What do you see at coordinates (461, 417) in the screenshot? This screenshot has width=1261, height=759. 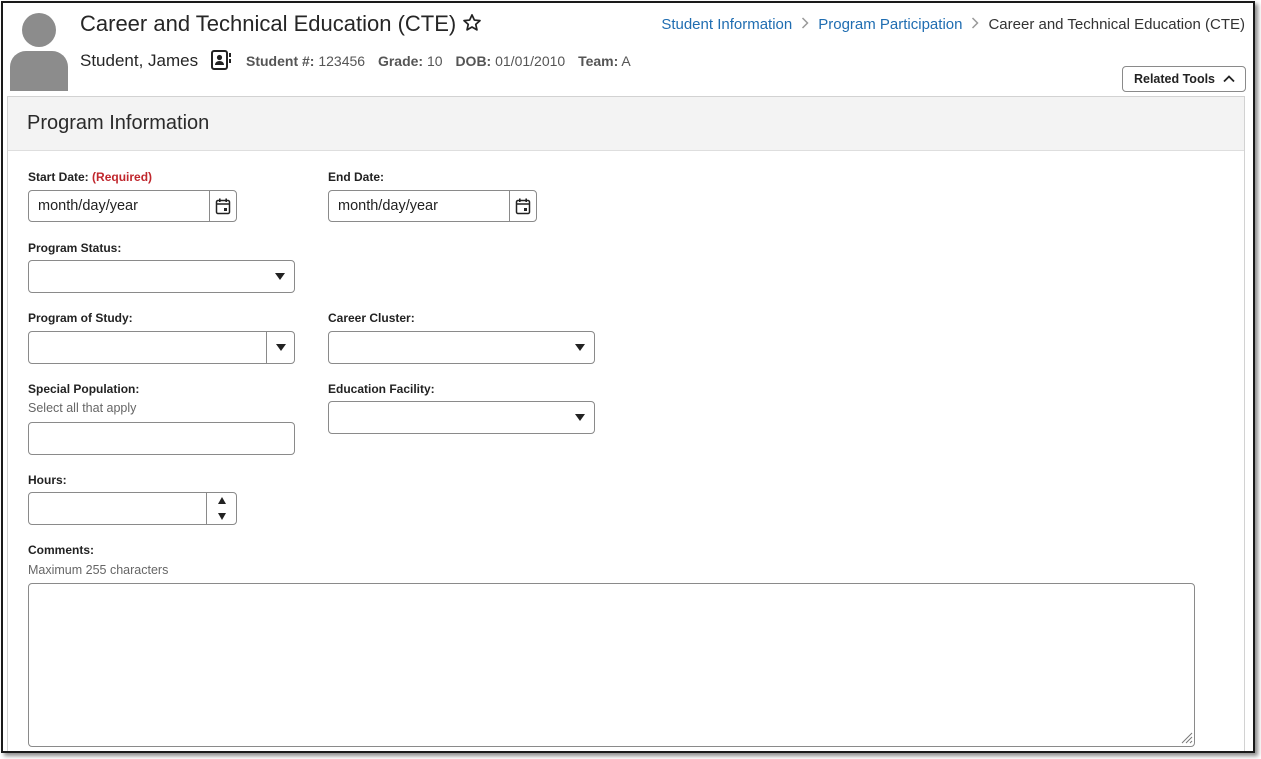 I see `education-facility-select` at bounding box center [461, 417].